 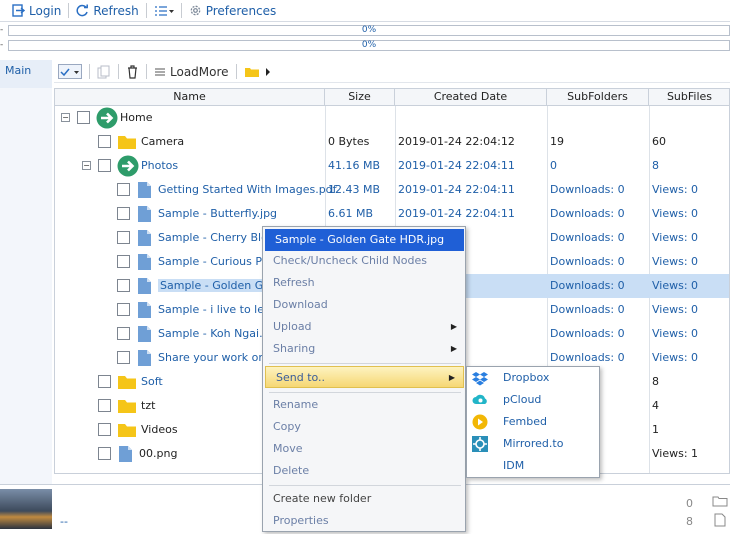 I want to click on main-toolbar: Login Refresh Preferences, so click(x=365, y=11).